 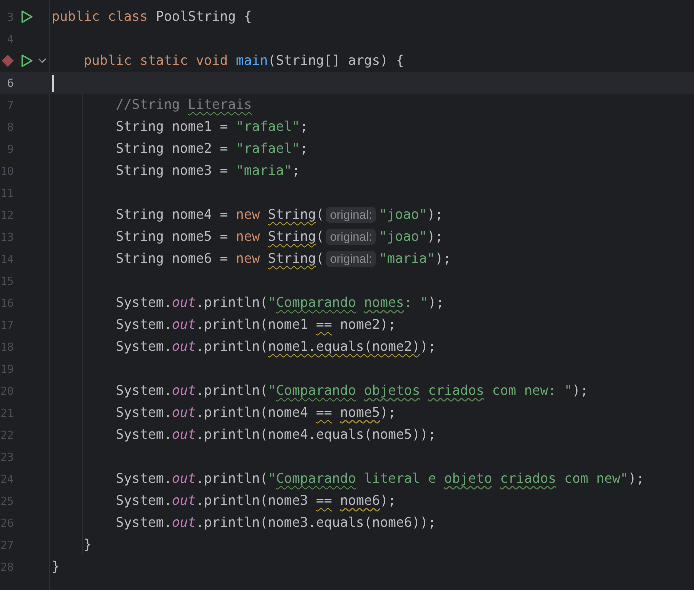 What do you see at coordinates (220, 237) in the screenshot?
I see `code-text: String nome5 = new String(` at bounding box center [220, 237].